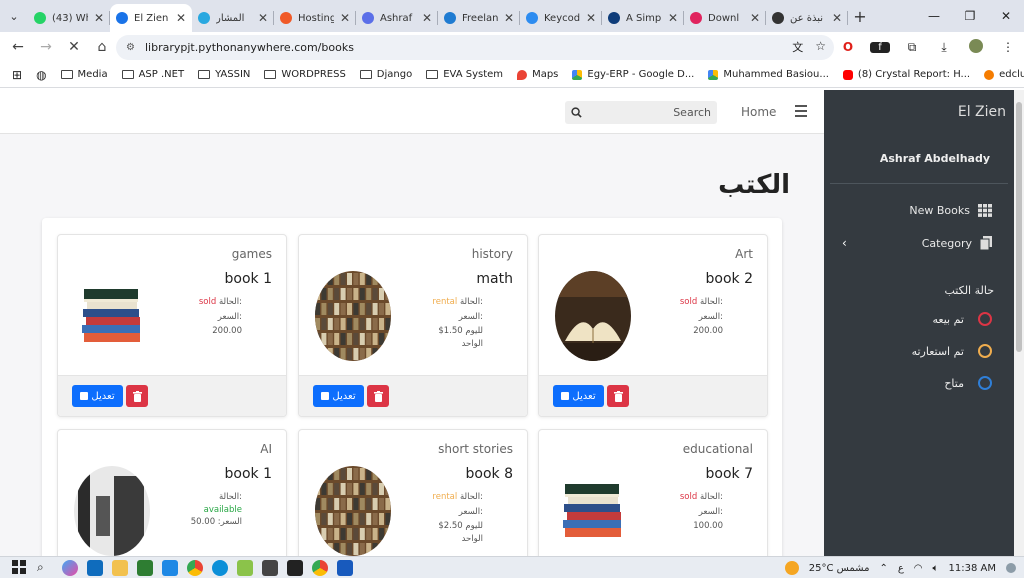 The height and width of the screenshot is (578, 1024). What do you see at coordinates (69, 18) in the screenshot?
I see `browser-tab: (43) Wh ✕` at bounding box center [69, 18].